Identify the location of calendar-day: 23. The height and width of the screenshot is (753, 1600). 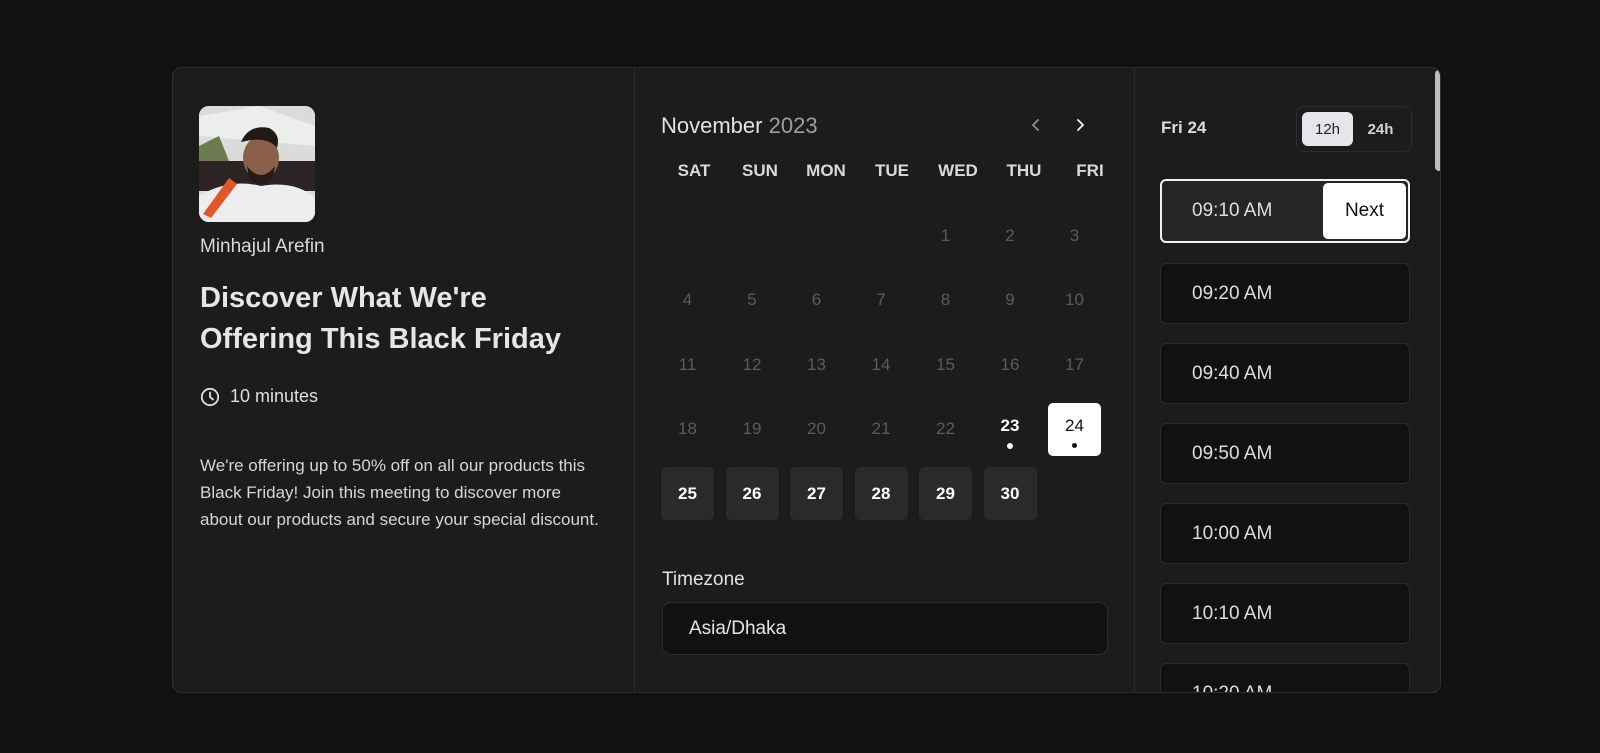
(1010, 429).